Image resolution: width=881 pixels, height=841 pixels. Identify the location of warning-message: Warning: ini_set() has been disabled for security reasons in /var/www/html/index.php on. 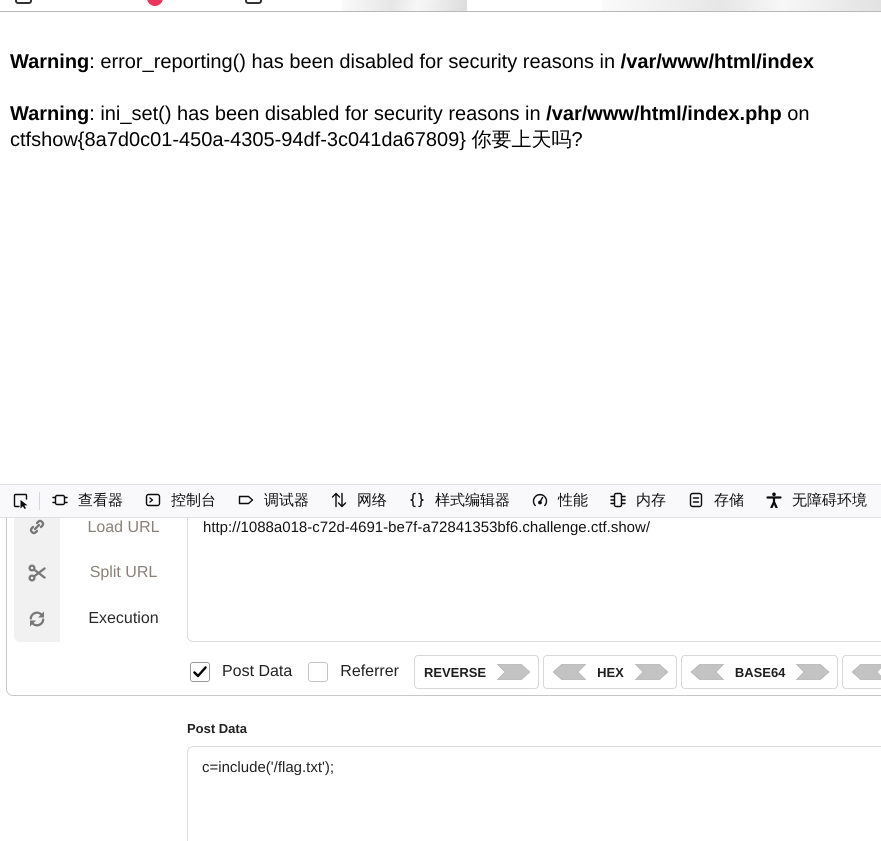
(410, 114).